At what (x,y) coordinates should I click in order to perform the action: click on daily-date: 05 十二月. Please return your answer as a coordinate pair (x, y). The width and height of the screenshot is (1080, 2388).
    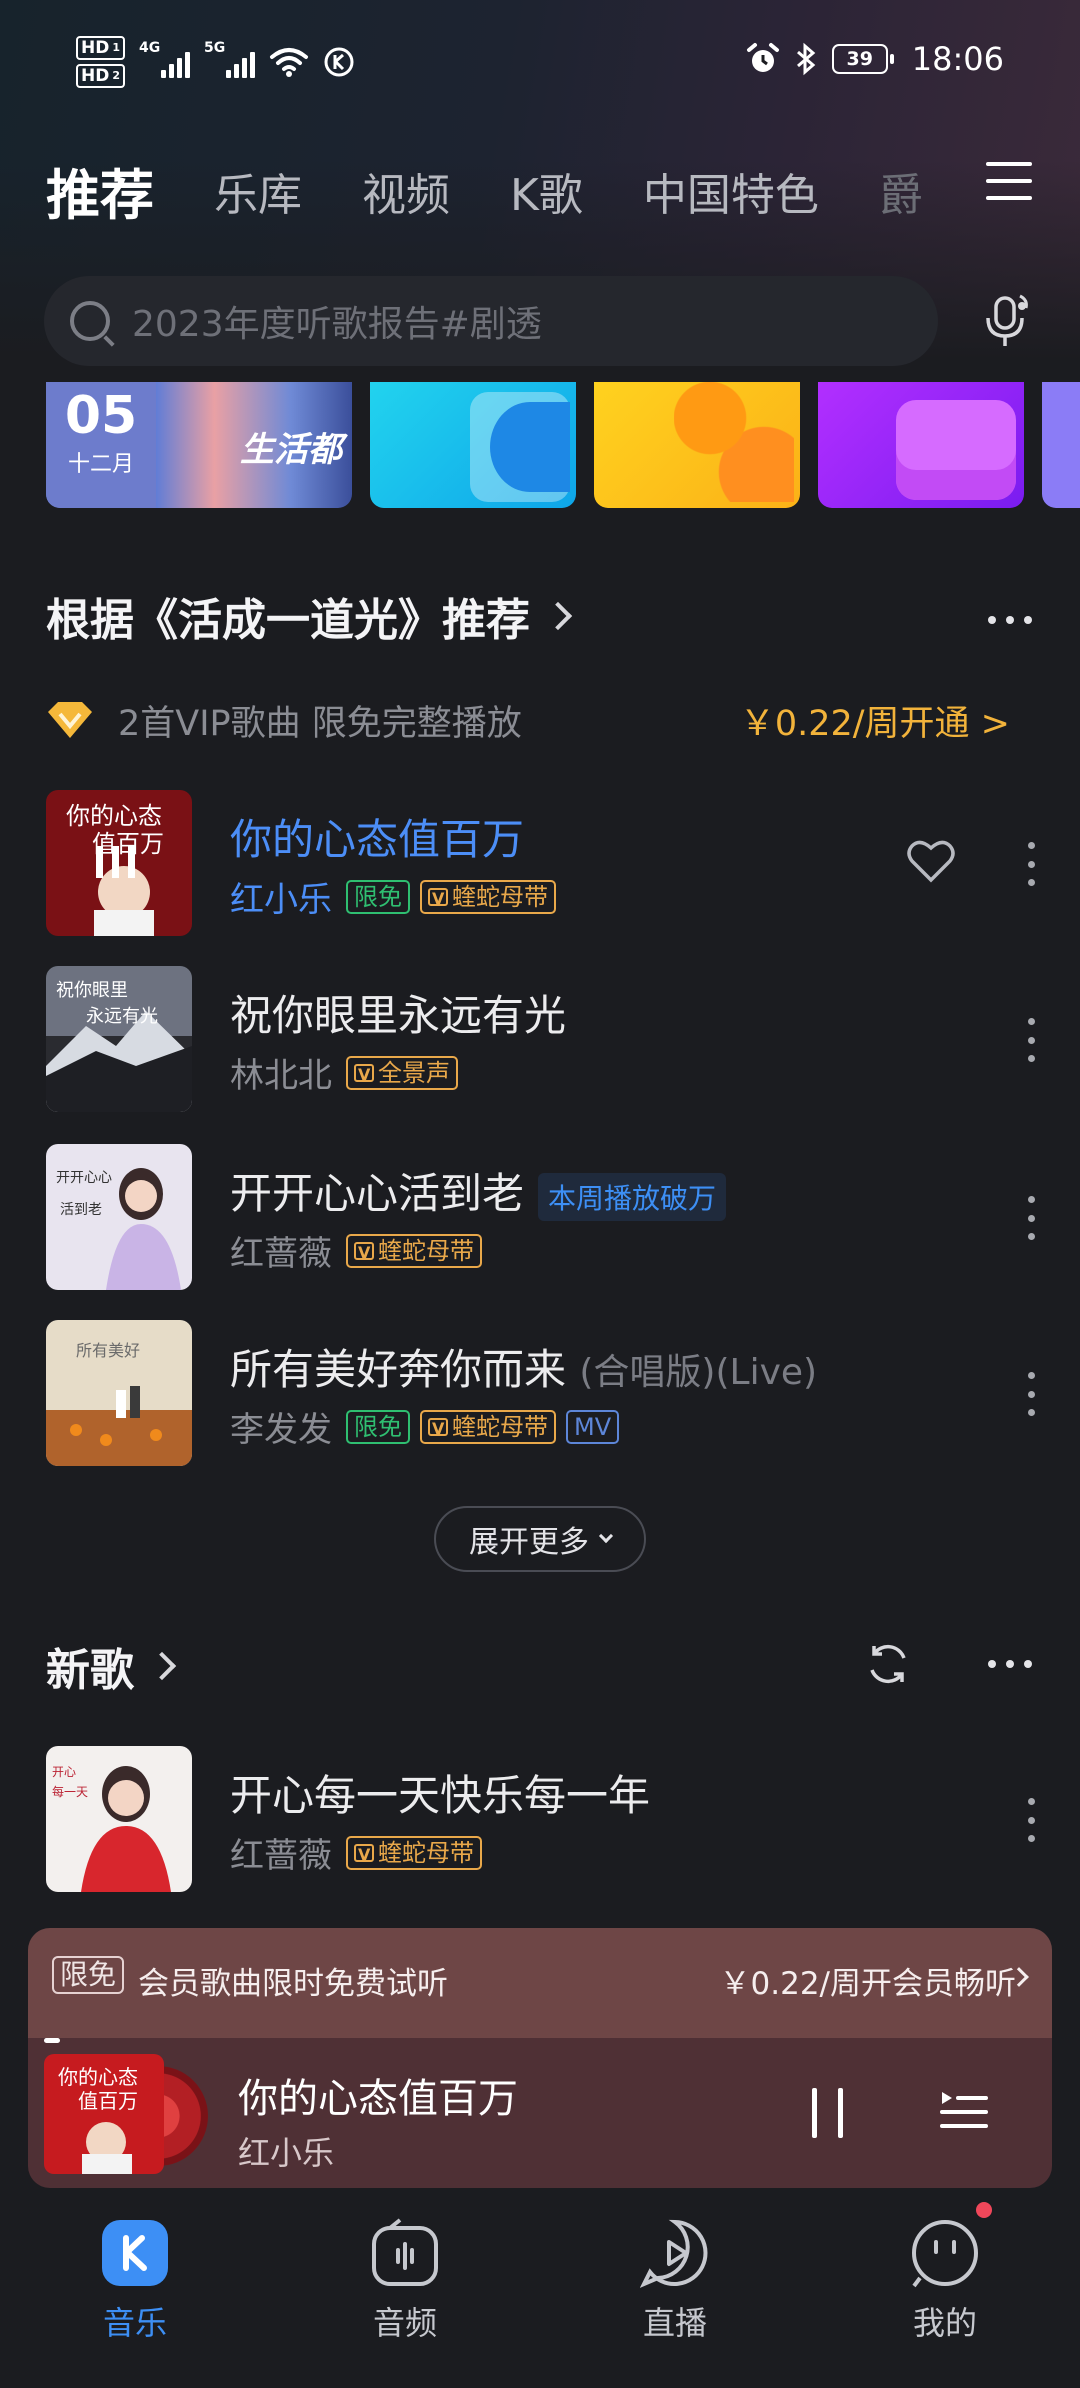
    Looking at the image, I should click on (101, 445).